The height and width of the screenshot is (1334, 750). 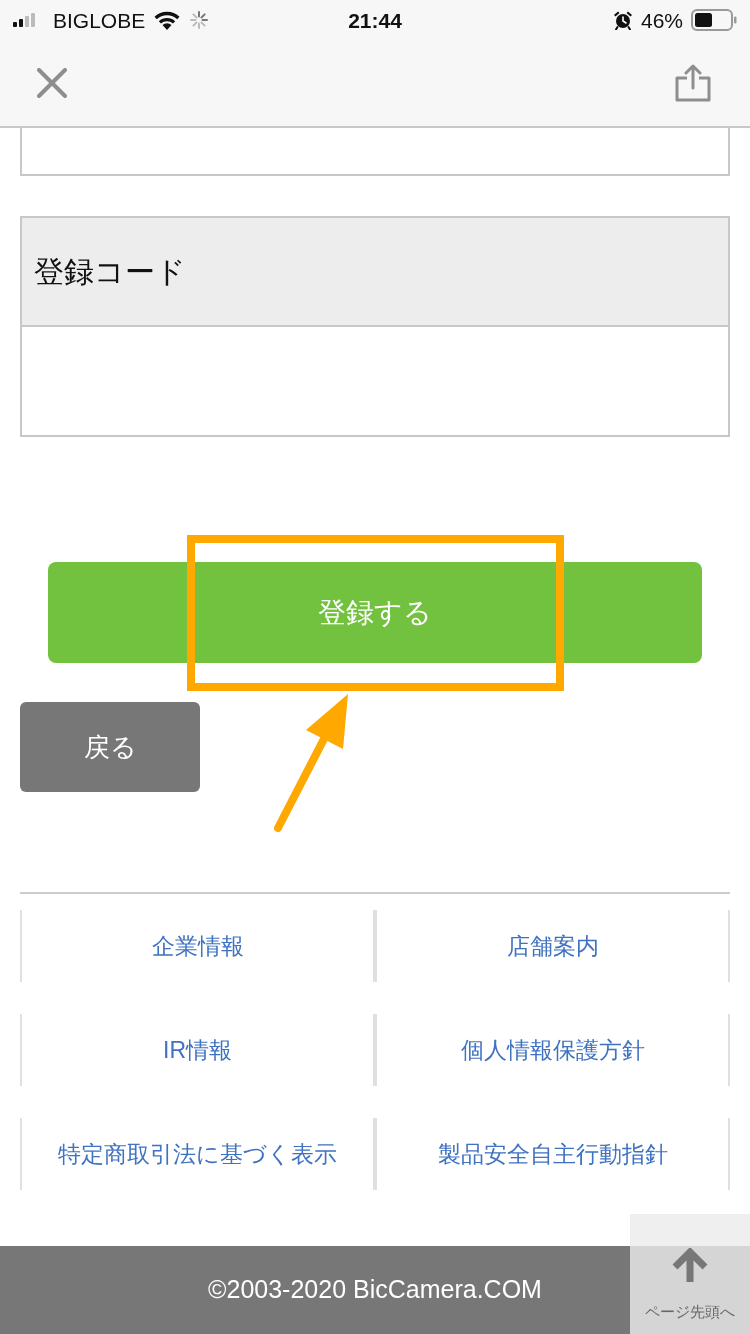 What do you see at coordinates (622, 20) in the screenshot?
I see `alarm-clock-icon` at bounding box center [622, 20].